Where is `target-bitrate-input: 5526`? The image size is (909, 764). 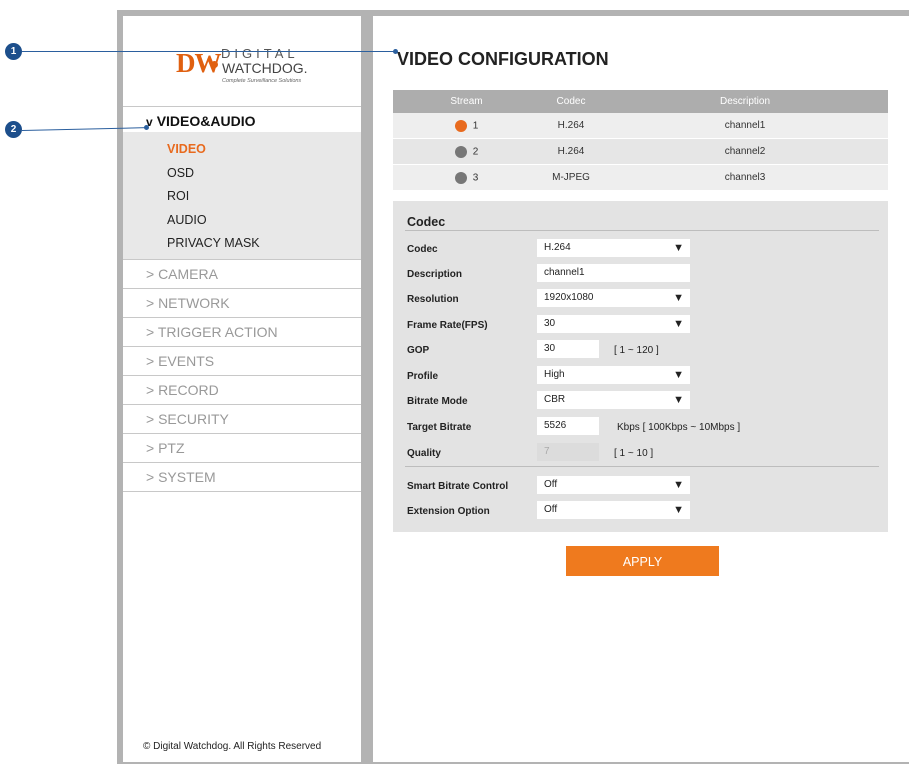
target-bitrate-input: 5526 is located at coordinates (568, 426).